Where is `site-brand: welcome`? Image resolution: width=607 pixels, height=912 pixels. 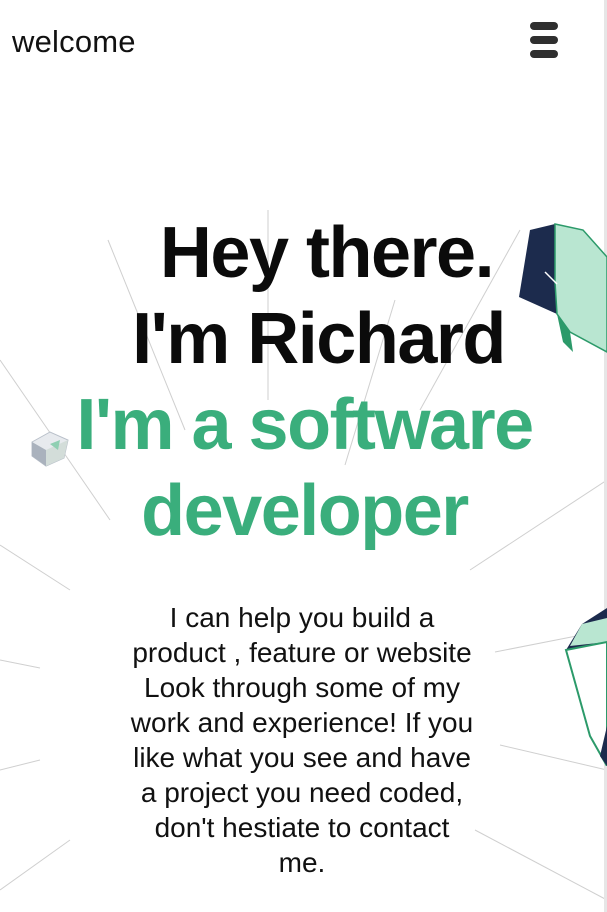 site-brand: welcome is located at coordinates (74, 42).